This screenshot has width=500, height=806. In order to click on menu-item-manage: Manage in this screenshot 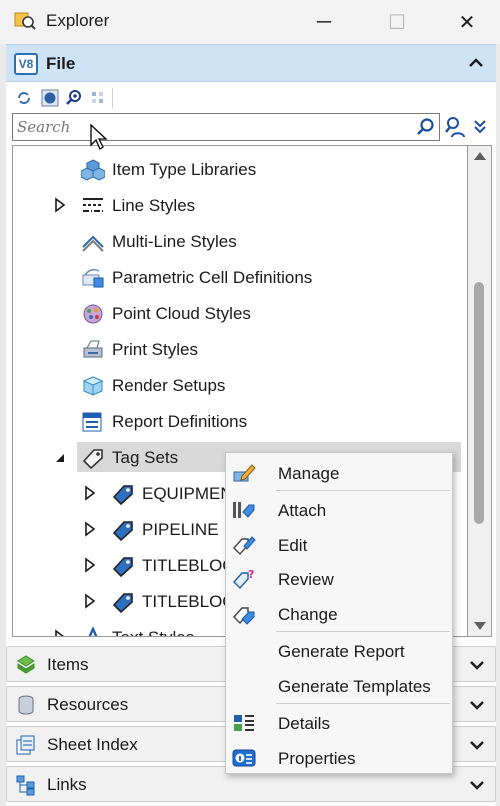, I will do `click(339, 472)`.